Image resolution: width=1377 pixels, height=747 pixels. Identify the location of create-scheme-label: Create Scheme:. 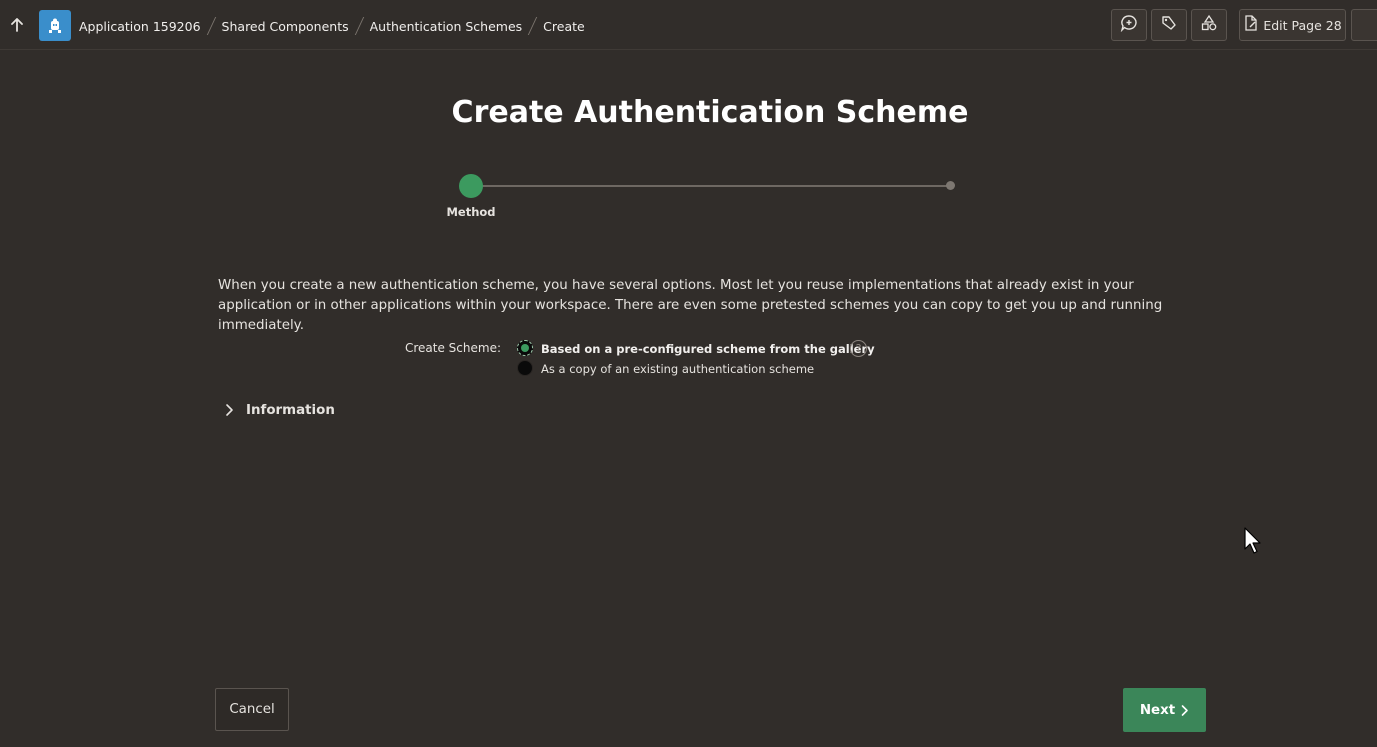
(452, 348).